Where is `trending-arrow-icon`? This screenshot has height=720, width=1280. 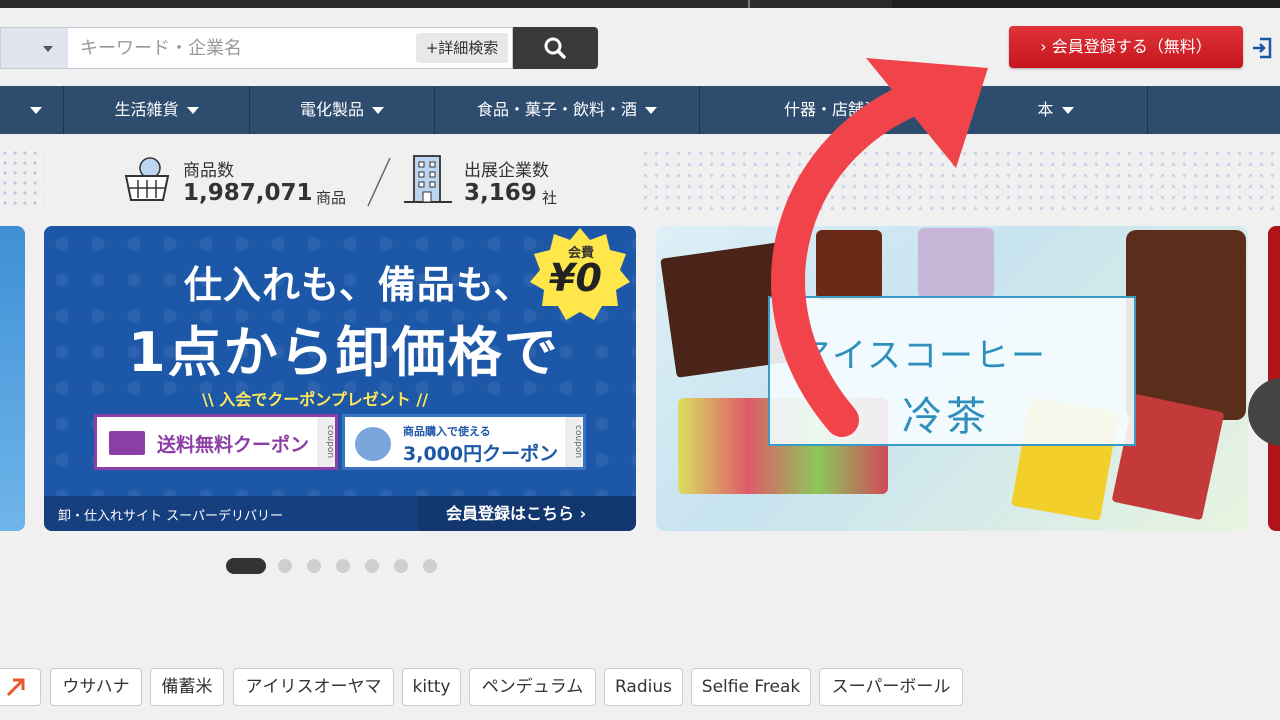 trending-arrow-icon is located at coordinates (15, 687).